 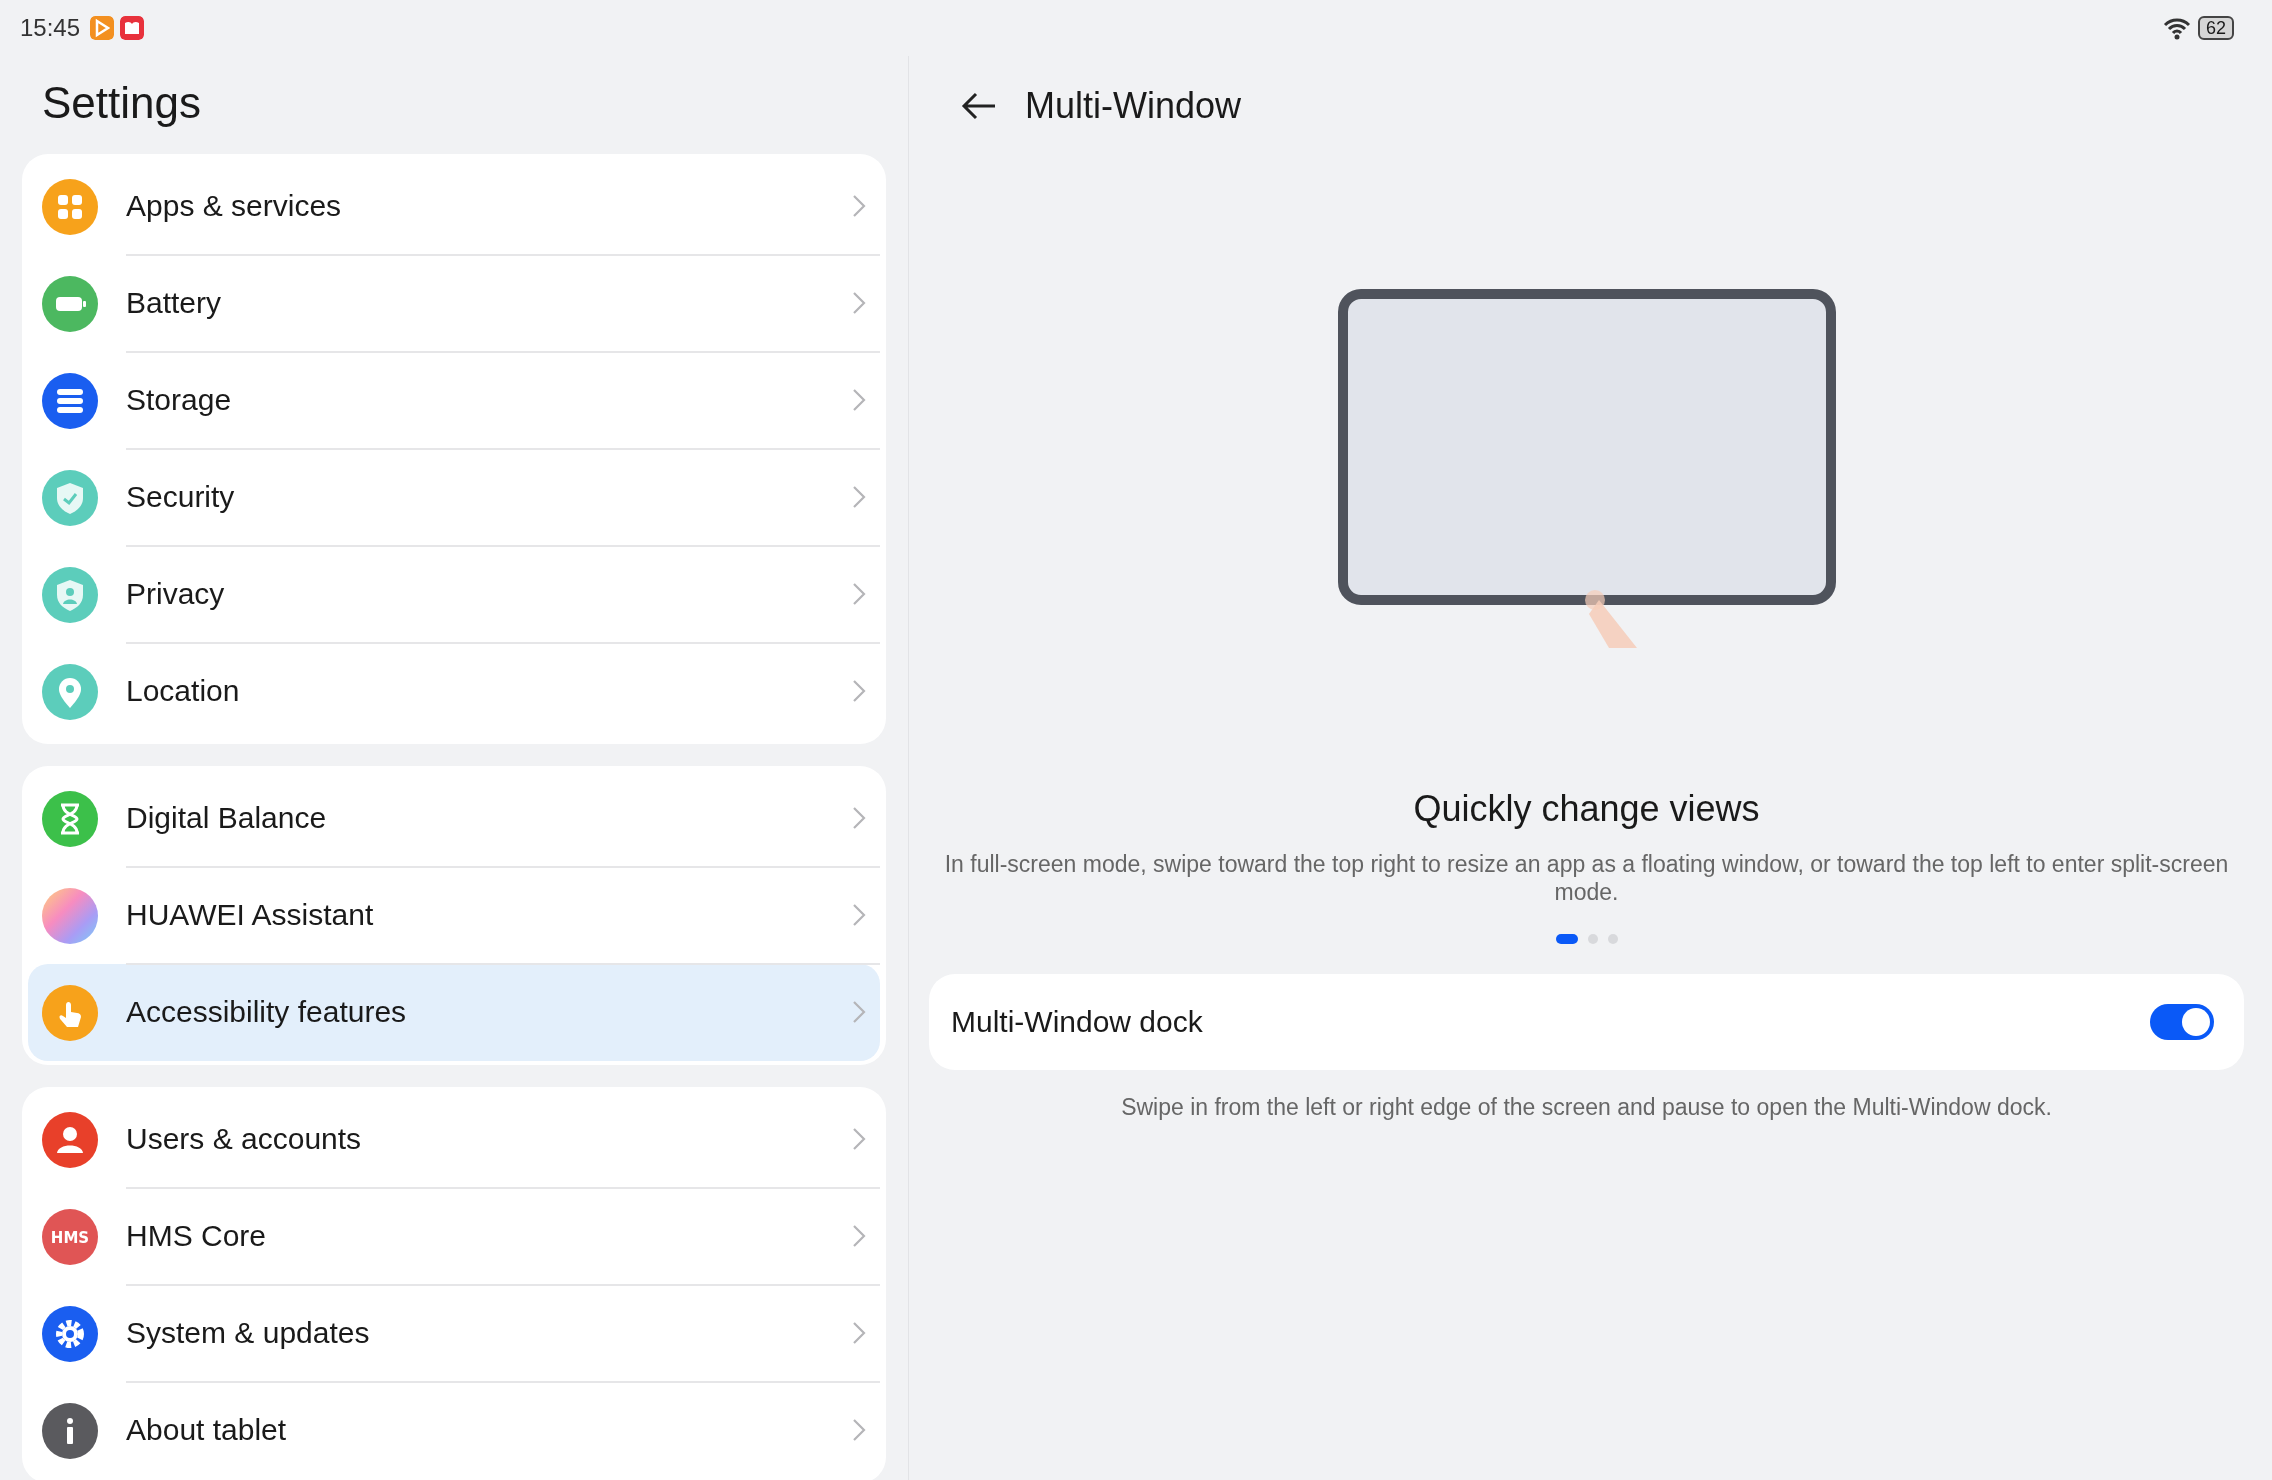 I want to click on dock-toggle, so click(x=2182, y=1022).